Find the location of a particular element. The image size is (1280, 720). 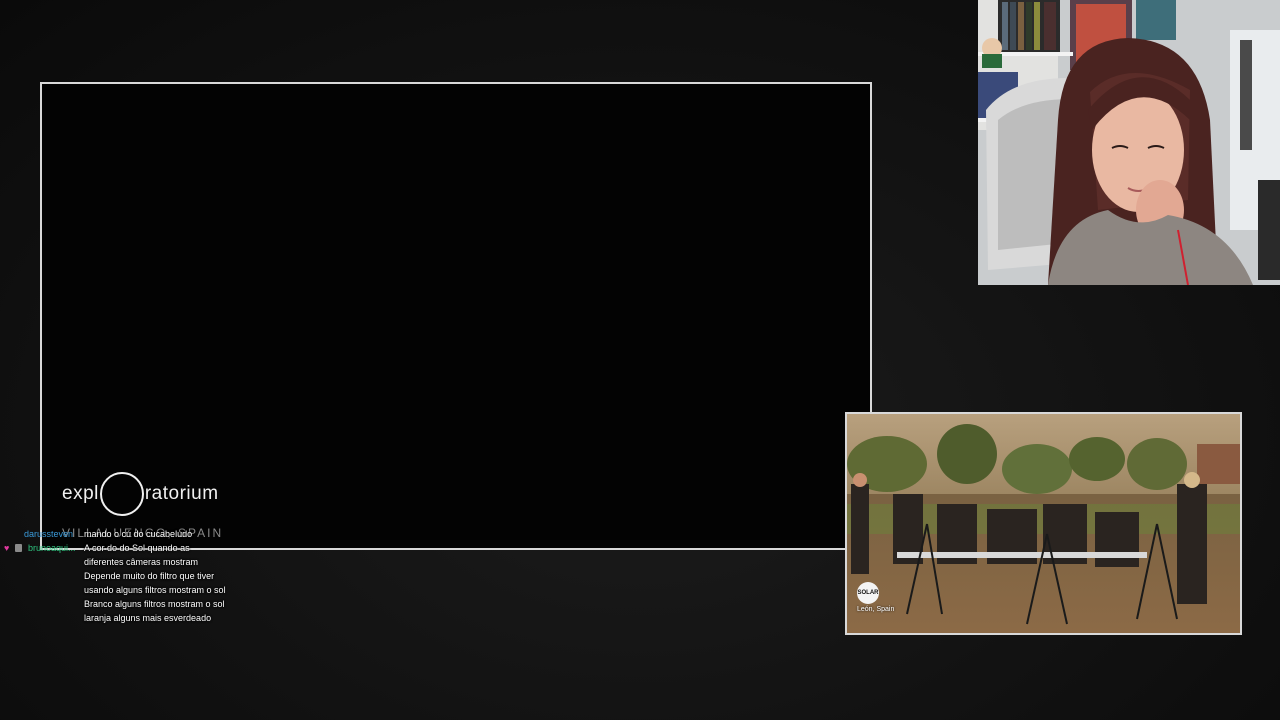

chat-message: ♥ brunoaqui... A cor do do Sol quando as is located at coordinates (130, 548).